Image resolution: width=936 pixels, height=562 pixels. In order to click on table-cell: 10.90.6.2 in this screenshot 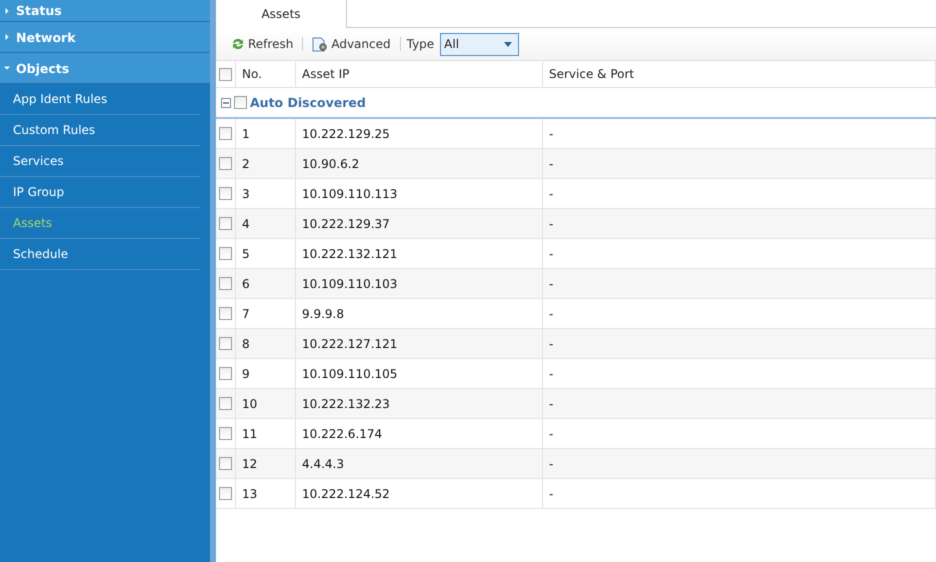, I will do `click(419, 164)`.